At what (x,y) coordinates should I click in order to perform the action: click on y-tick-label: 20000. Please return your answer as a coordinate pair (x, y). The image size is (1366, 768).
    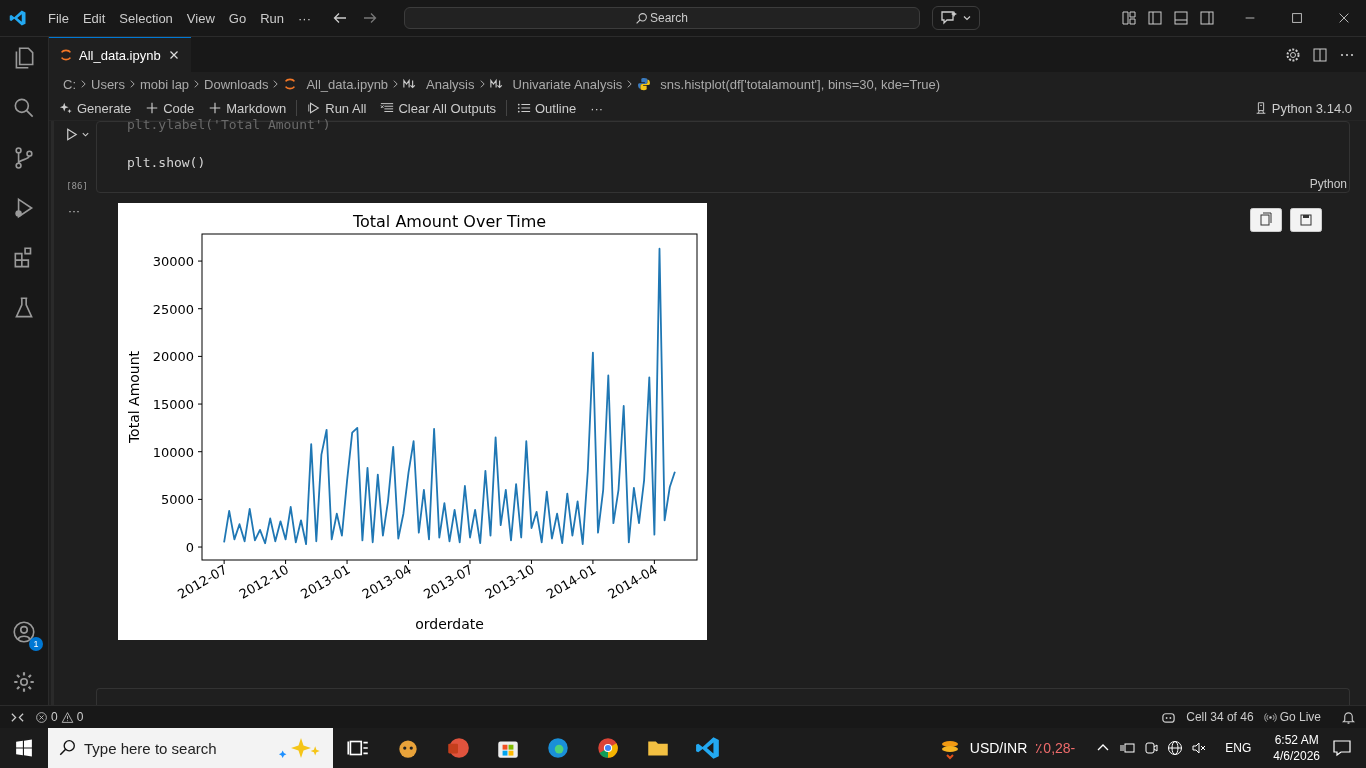
    Looking at the image, I should click on (173, 357).